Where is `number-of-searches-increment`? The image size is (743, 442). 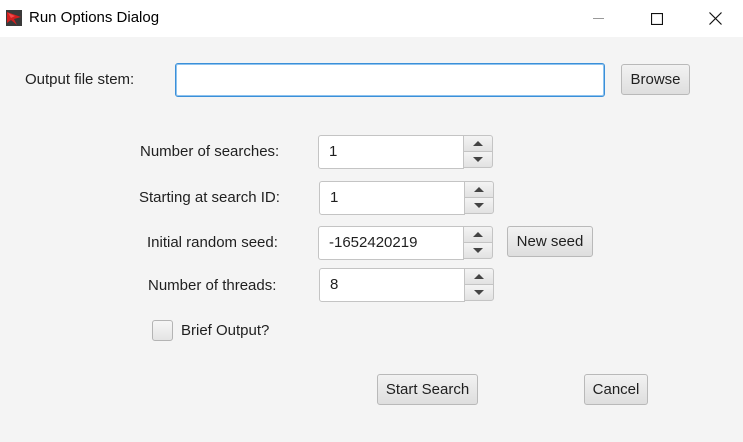 number-of-searches-increment is located at coordinates (478, 143).